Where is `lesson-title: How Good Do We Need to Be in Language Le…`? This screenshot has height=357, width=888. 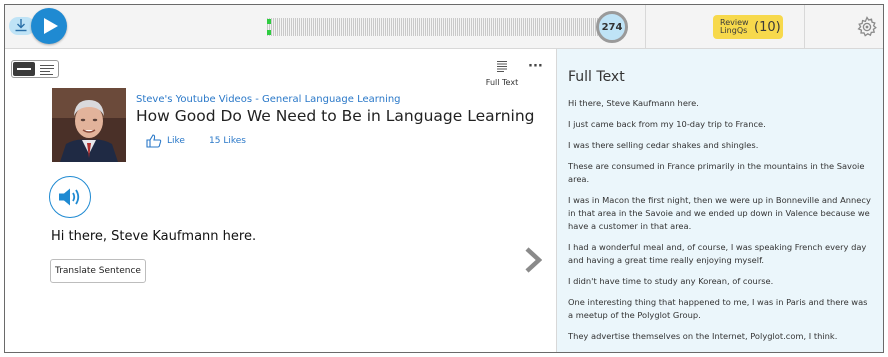
lesson-title: How Good Do We Need to Be in Language Le… is located at coordinates (335, 116).